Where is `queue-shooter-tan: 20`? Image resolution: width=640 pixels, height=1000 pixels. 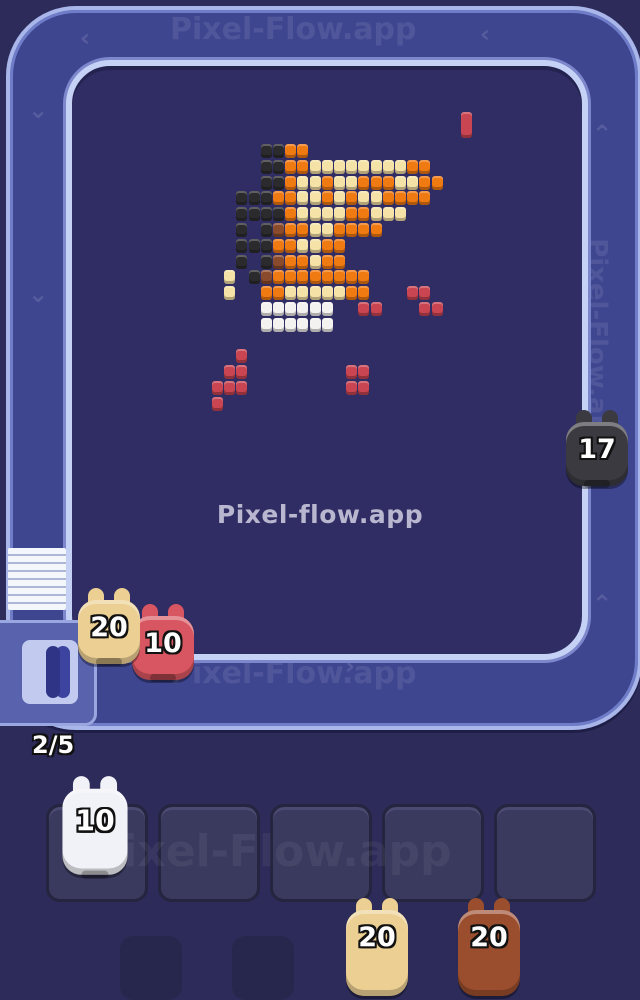 queue-shooter-tan: 20 is located at coordinates (377, 947).